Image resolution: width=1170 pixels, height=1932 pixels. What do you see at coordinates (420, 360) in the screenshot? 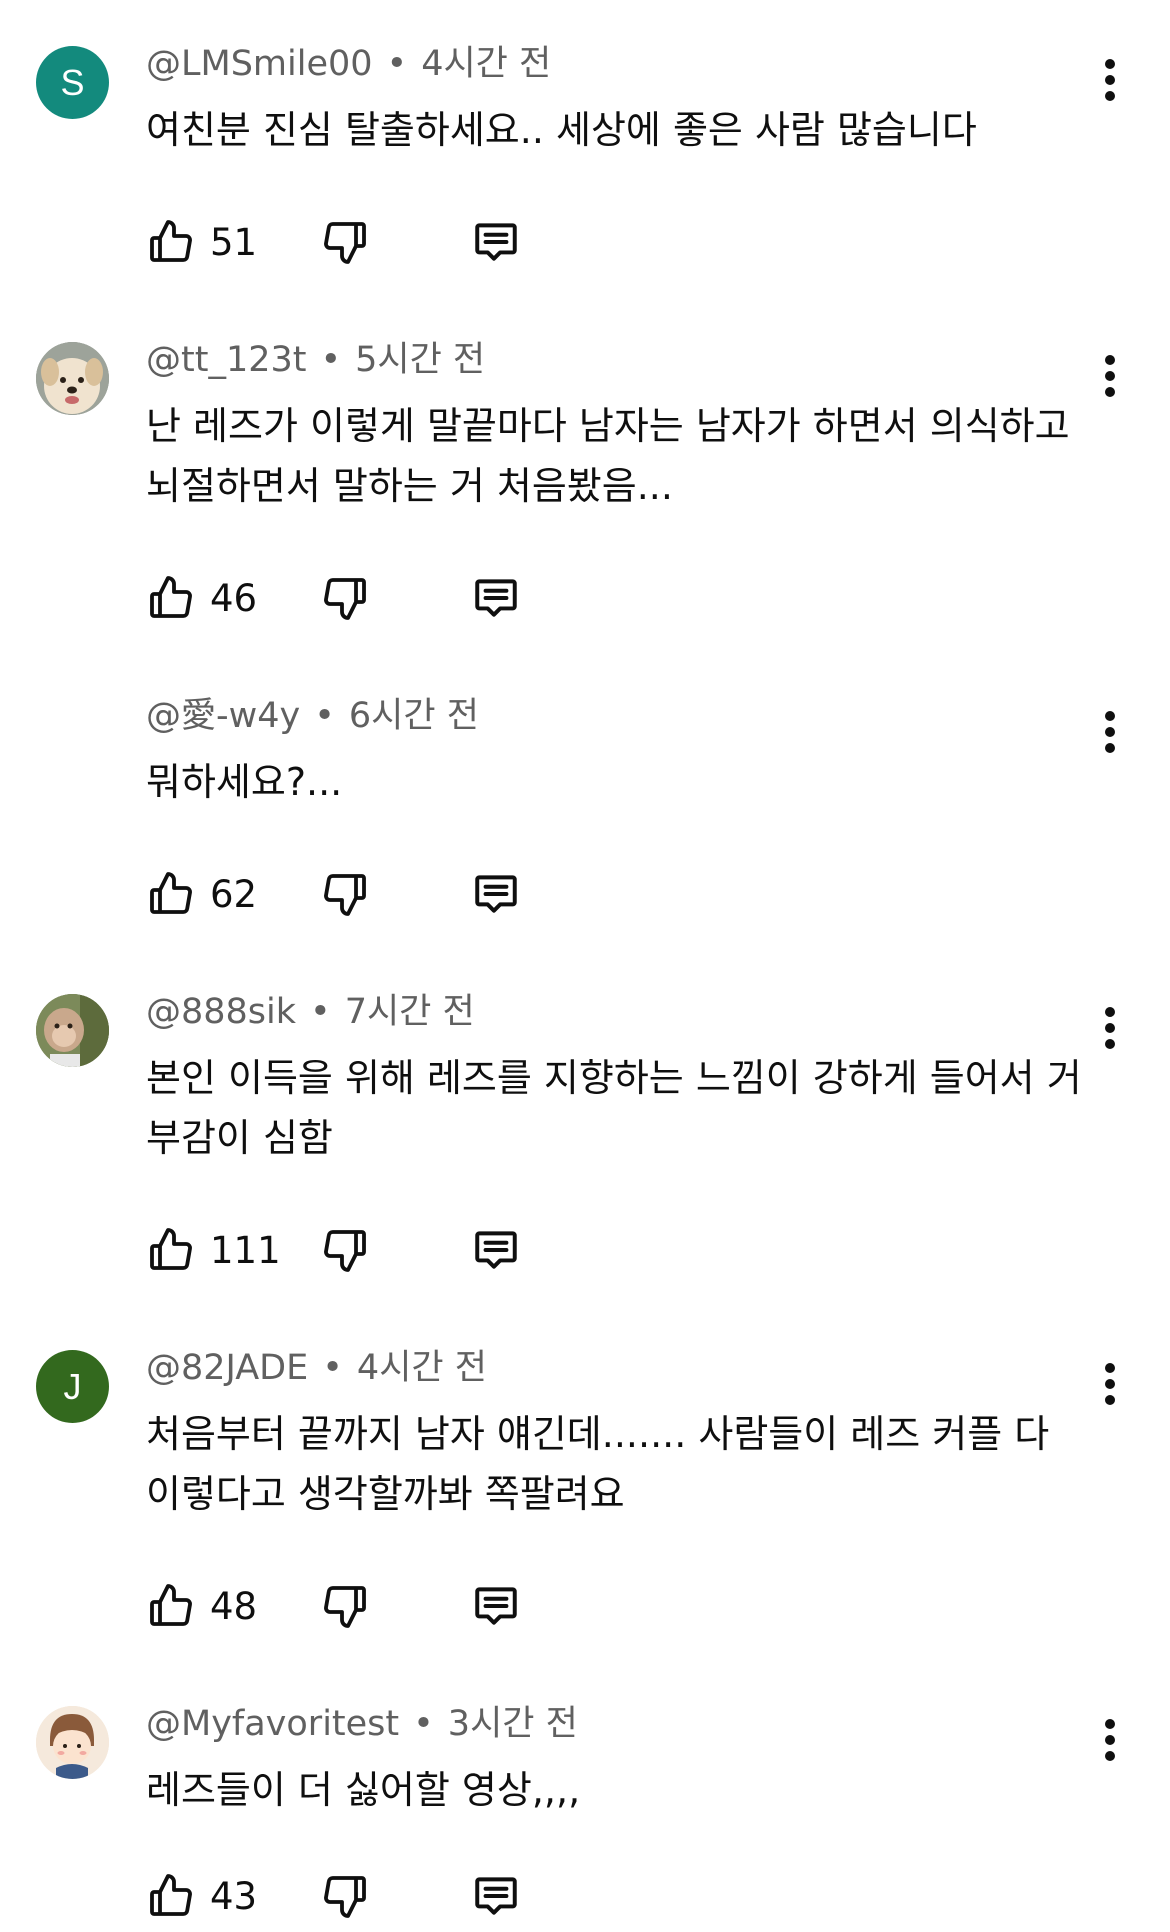
I see `comment-time: 5시간 전` at bounding box center [420, 360].